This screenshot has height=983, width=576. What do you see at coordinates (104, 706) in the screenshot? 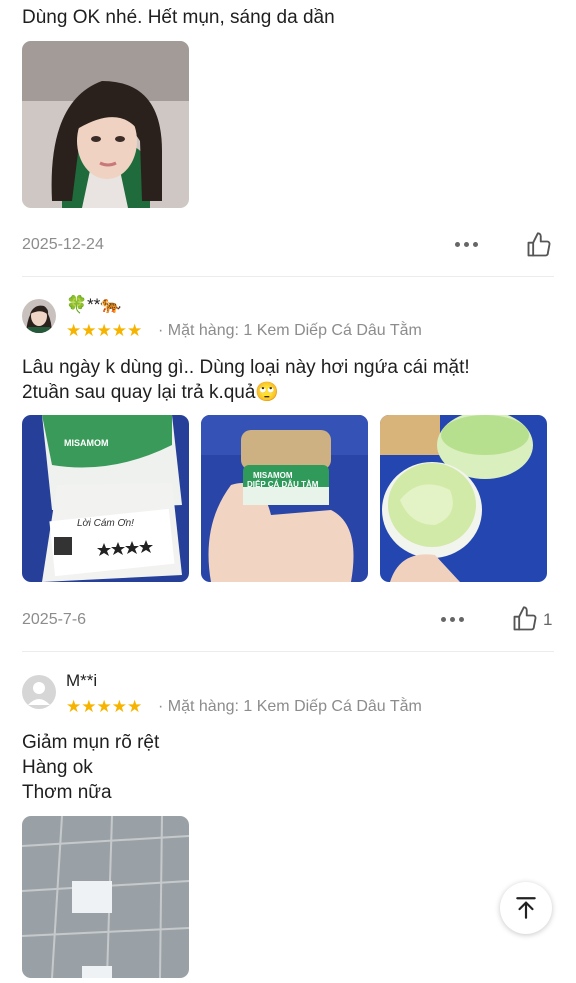
I see `review-3-stars: ★★★★★` at bounding box center [104, 706].